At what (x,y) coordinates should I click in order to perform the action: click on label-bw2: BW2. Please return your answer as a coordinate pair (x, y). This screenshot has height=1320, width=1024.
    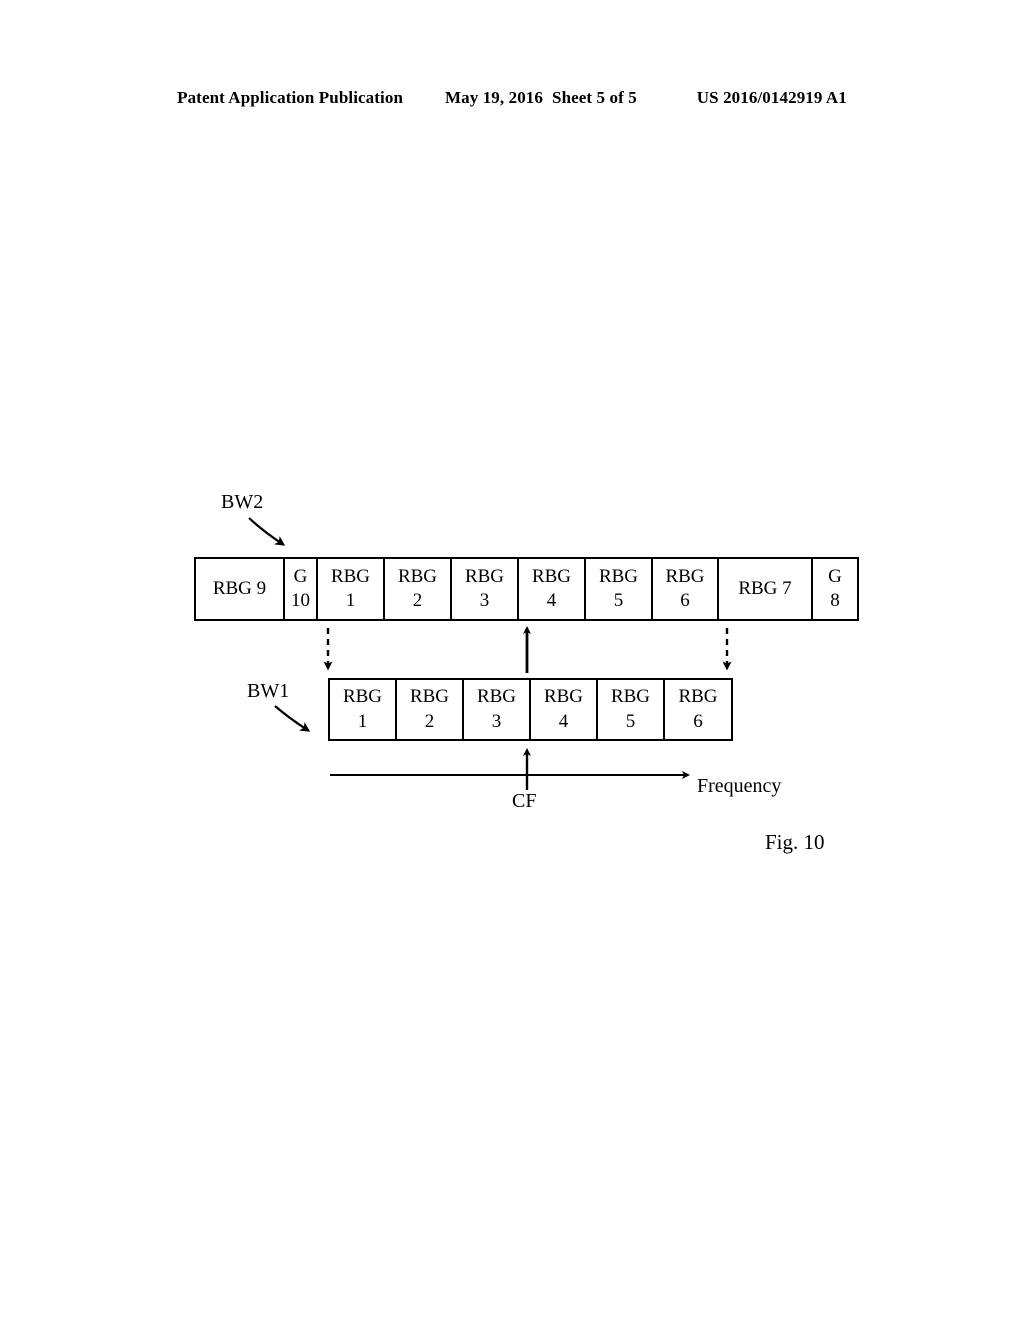
    Looking at the image, I should click on (242, 502).